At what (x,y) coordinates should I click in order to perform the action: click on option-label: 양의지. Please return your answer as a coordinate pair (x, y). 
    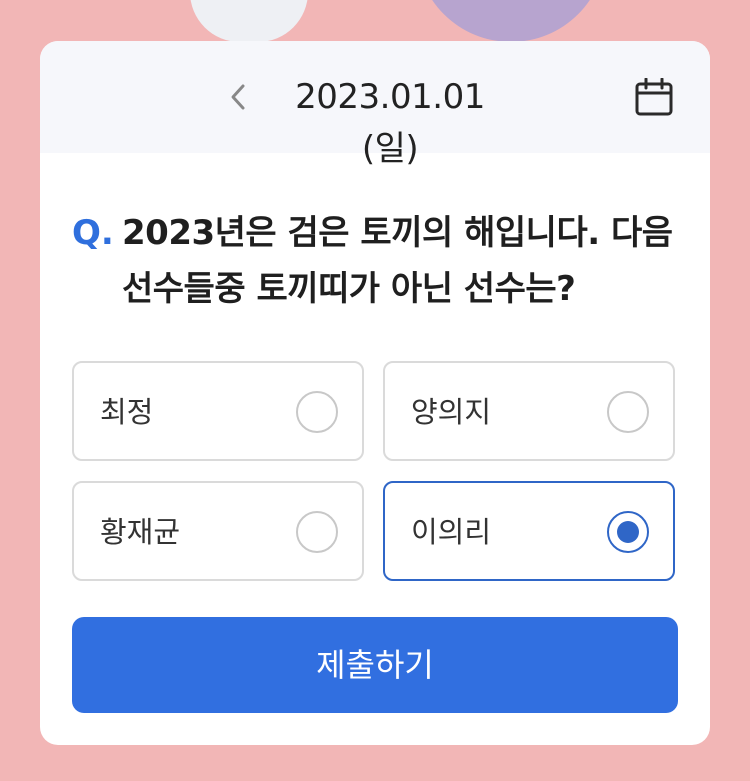
    Looking at the image, I should click on (451, 412).